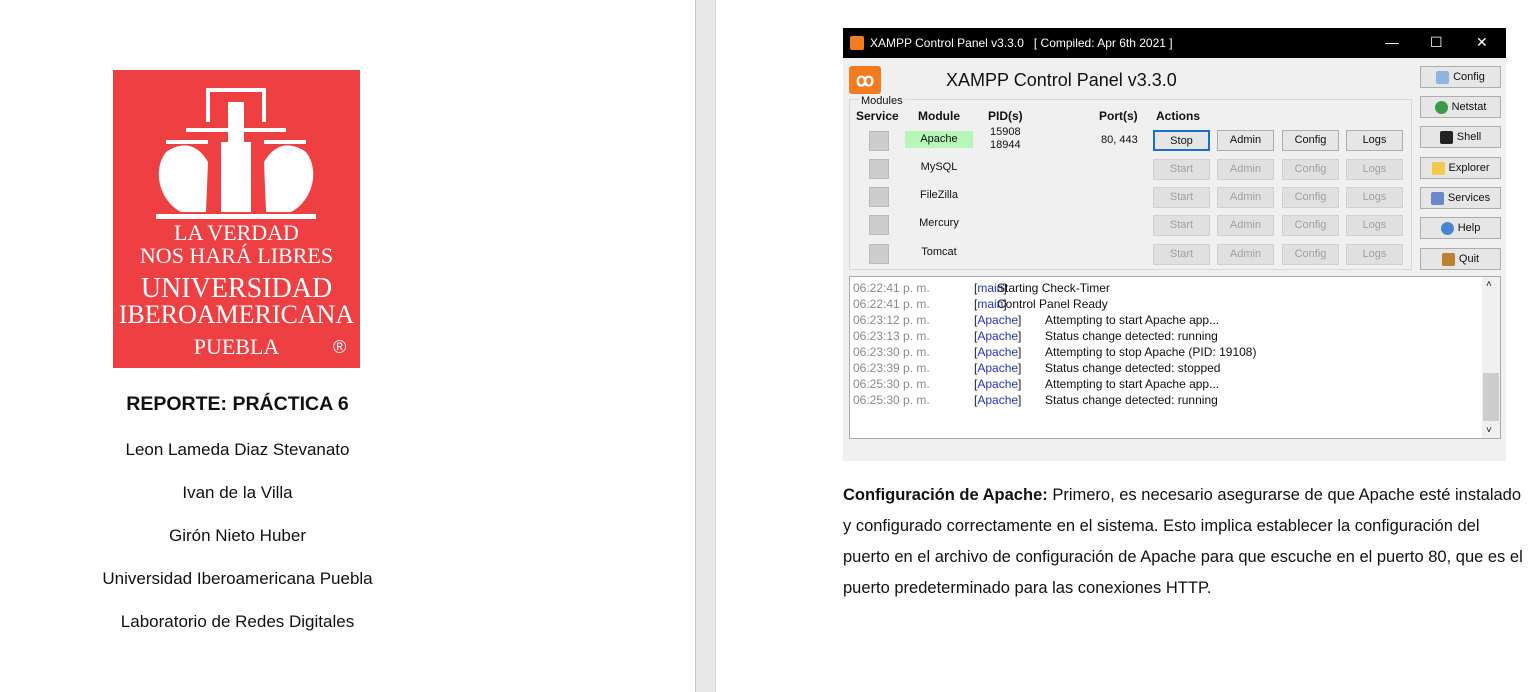  What do you see at coordinates (1437, 198) in the screenshot?
I see `services-icon` at bounding box center [1437, 198].